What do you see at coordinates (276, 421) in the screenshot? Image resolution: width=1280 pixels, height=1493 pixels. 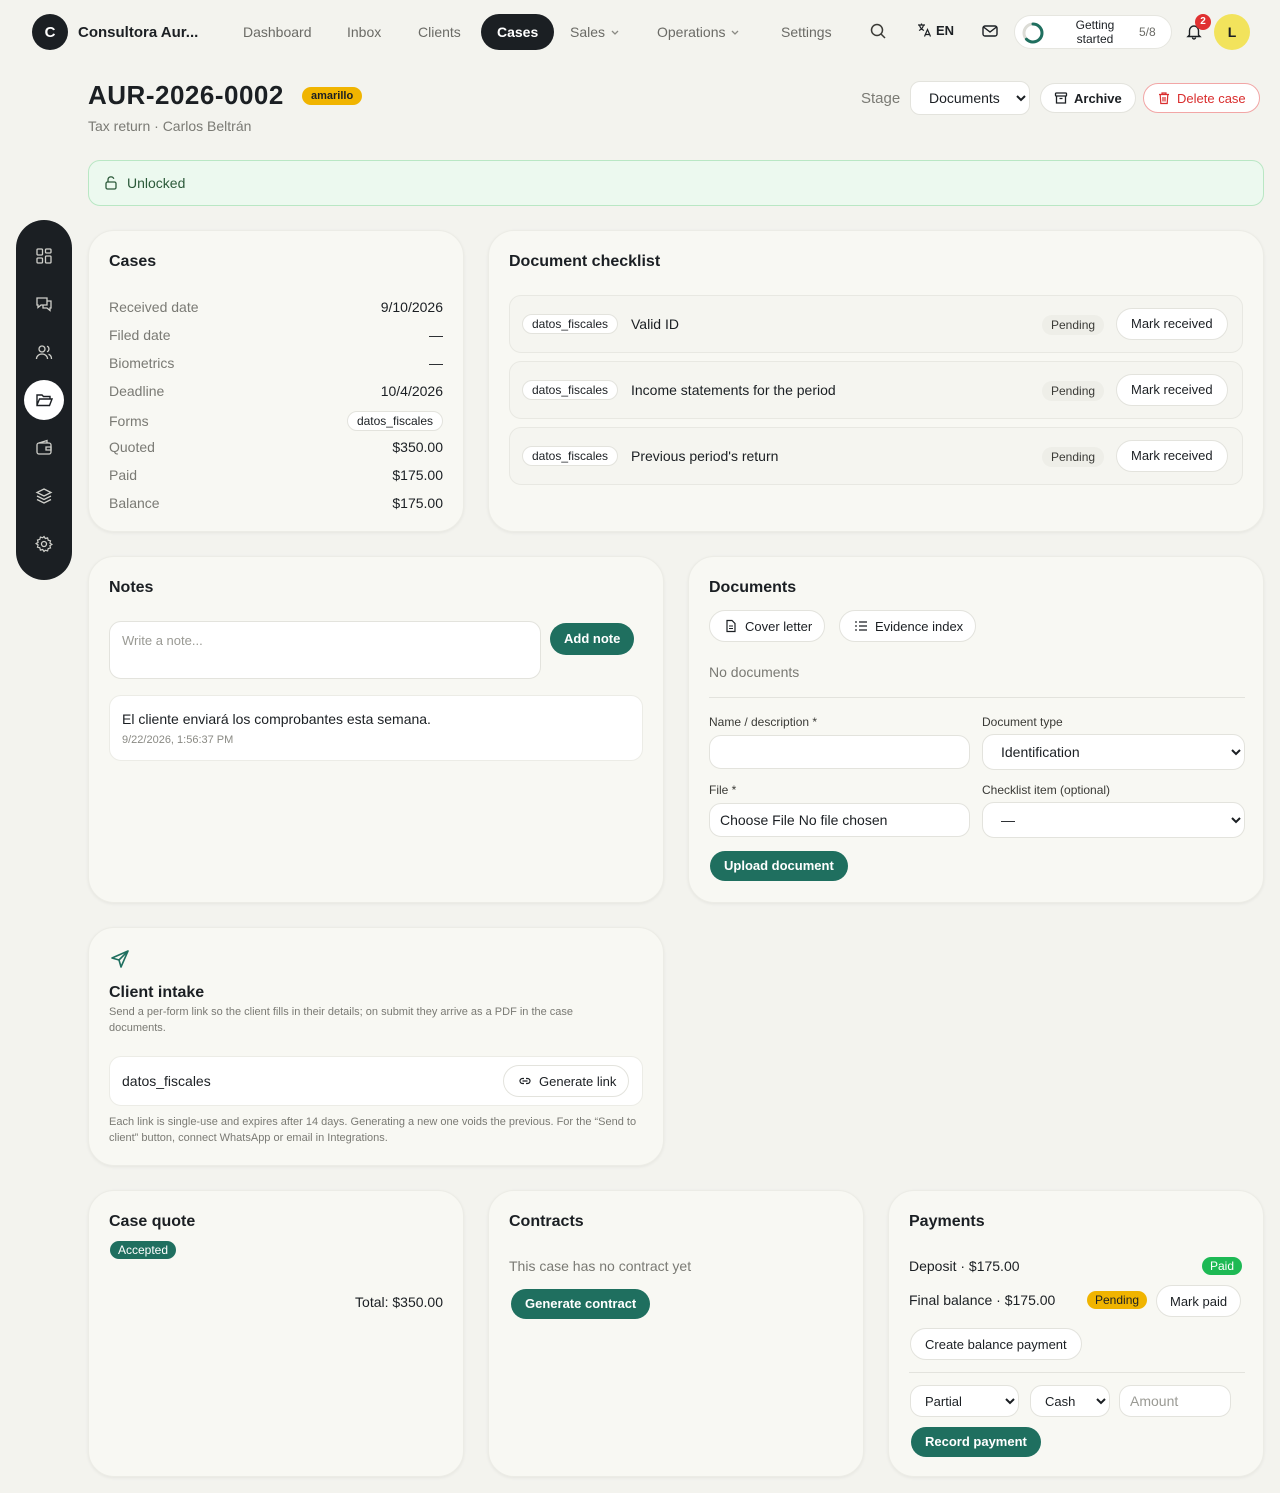 I see `case-field-row: Forms datos_fiscales` at bounding box center [276, 421].